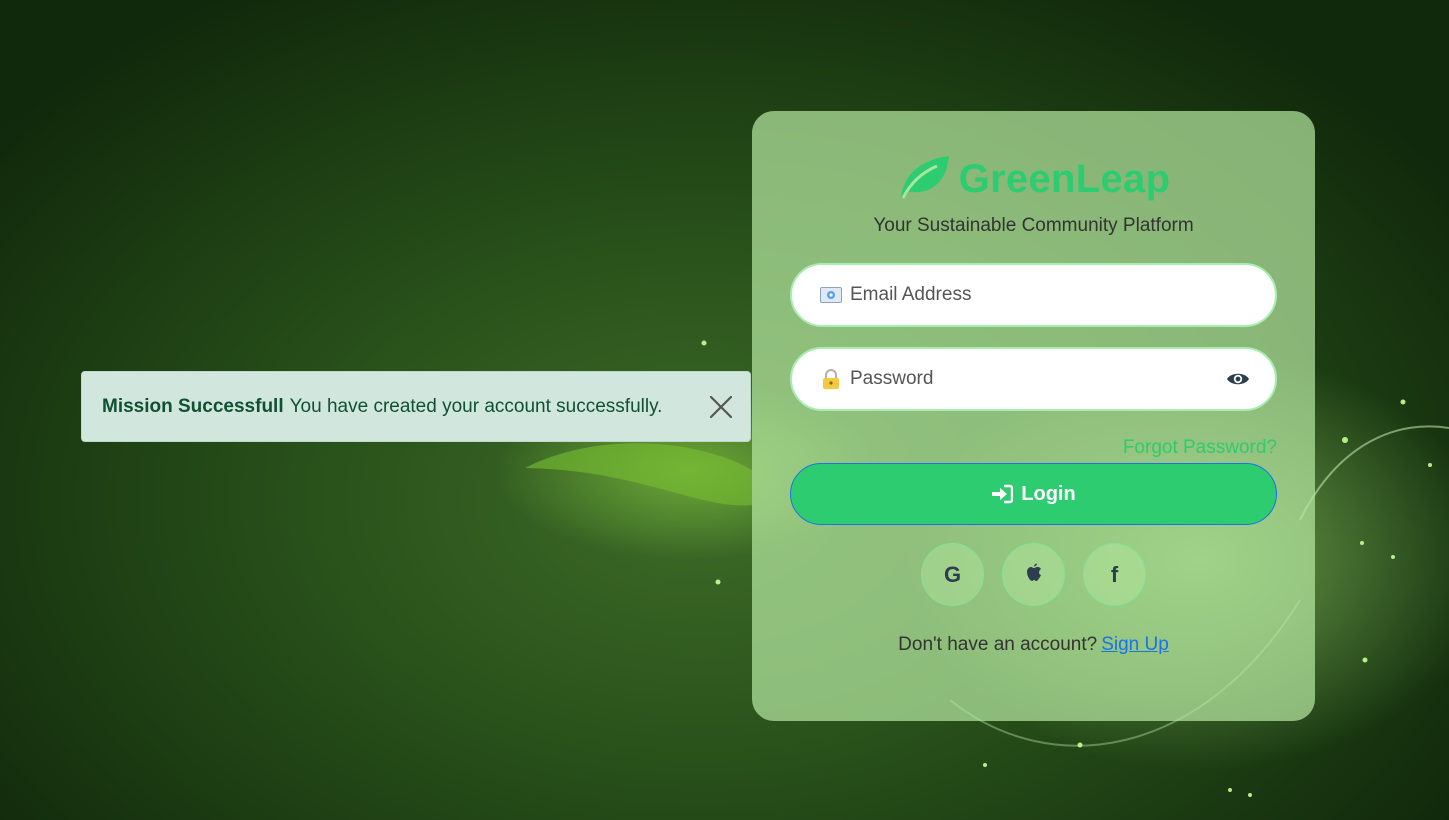 Image resolution: width=1449 pixels, height=820 pixels. What do you see at coordinates (1002, 494) in the screenshot?
I see `sign-in-icon` at bounding box center [1002, 494].